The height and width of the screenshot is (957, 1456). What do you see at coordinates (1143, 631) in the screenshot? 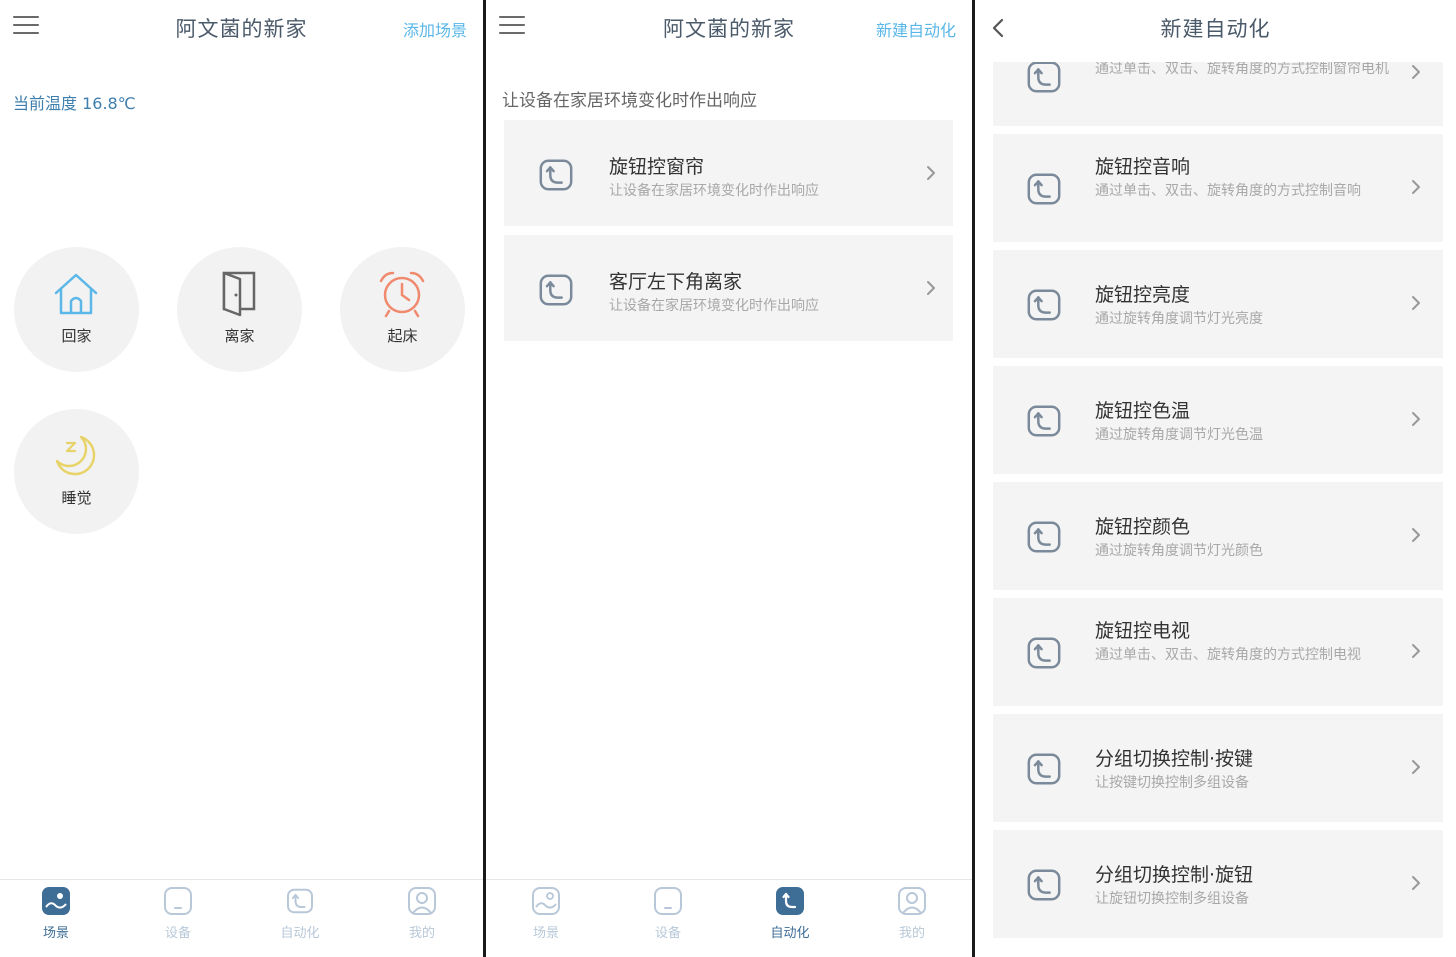
I see `automation-template-title: 旋钮控电视` at bounding box center [1143, 631].